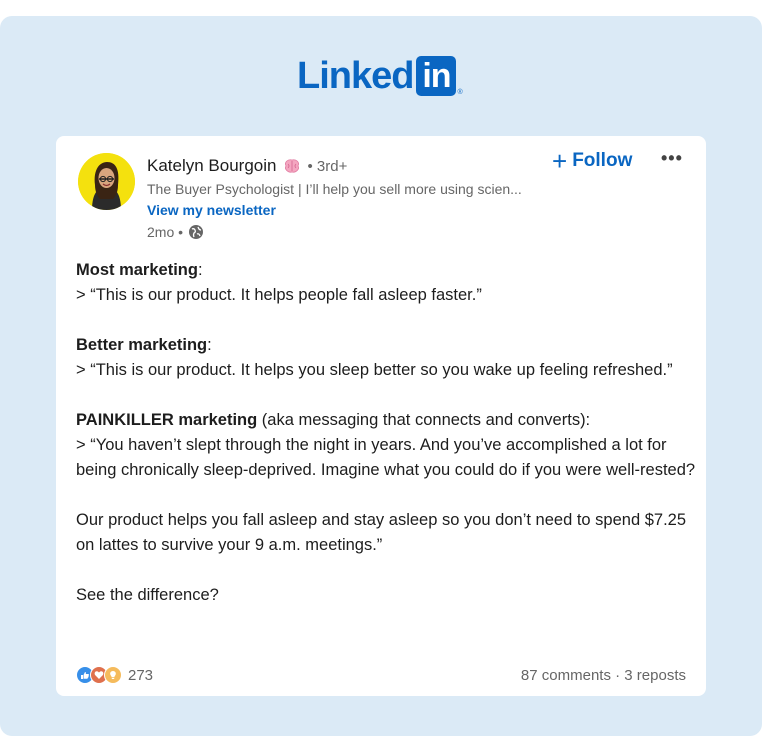 This screenshot has width=762, height=753. I want to click on view-newsletter-link: View my newsletter, so click(211, 210).